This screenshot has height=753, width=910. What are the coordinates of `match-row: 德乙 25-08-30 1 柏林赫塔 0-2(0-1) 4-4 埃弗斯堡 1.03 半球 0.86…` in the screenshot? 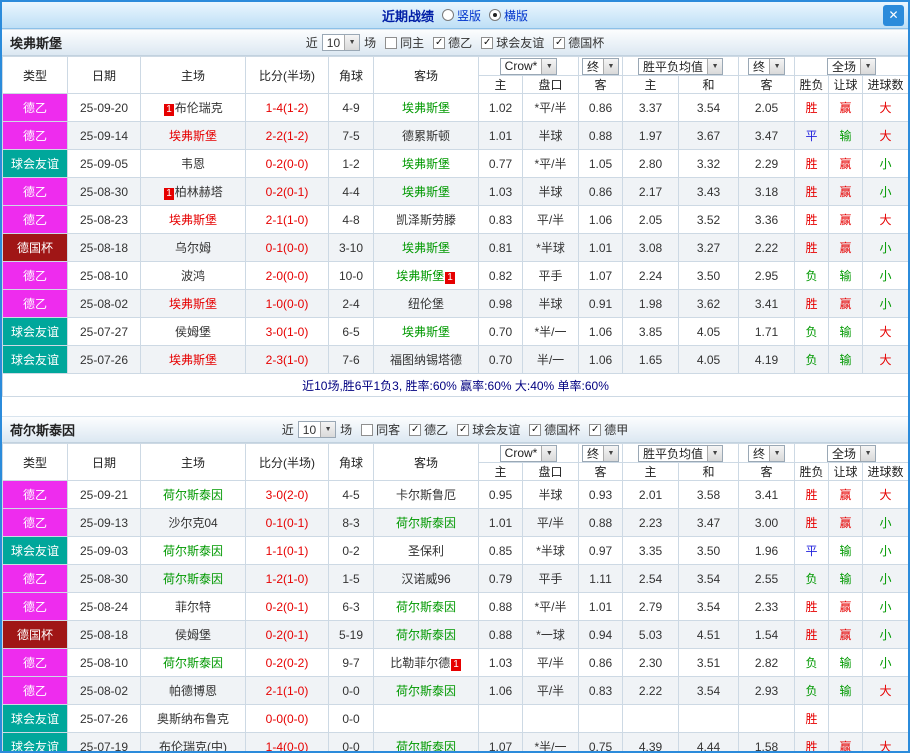 It's located at (455, 191).